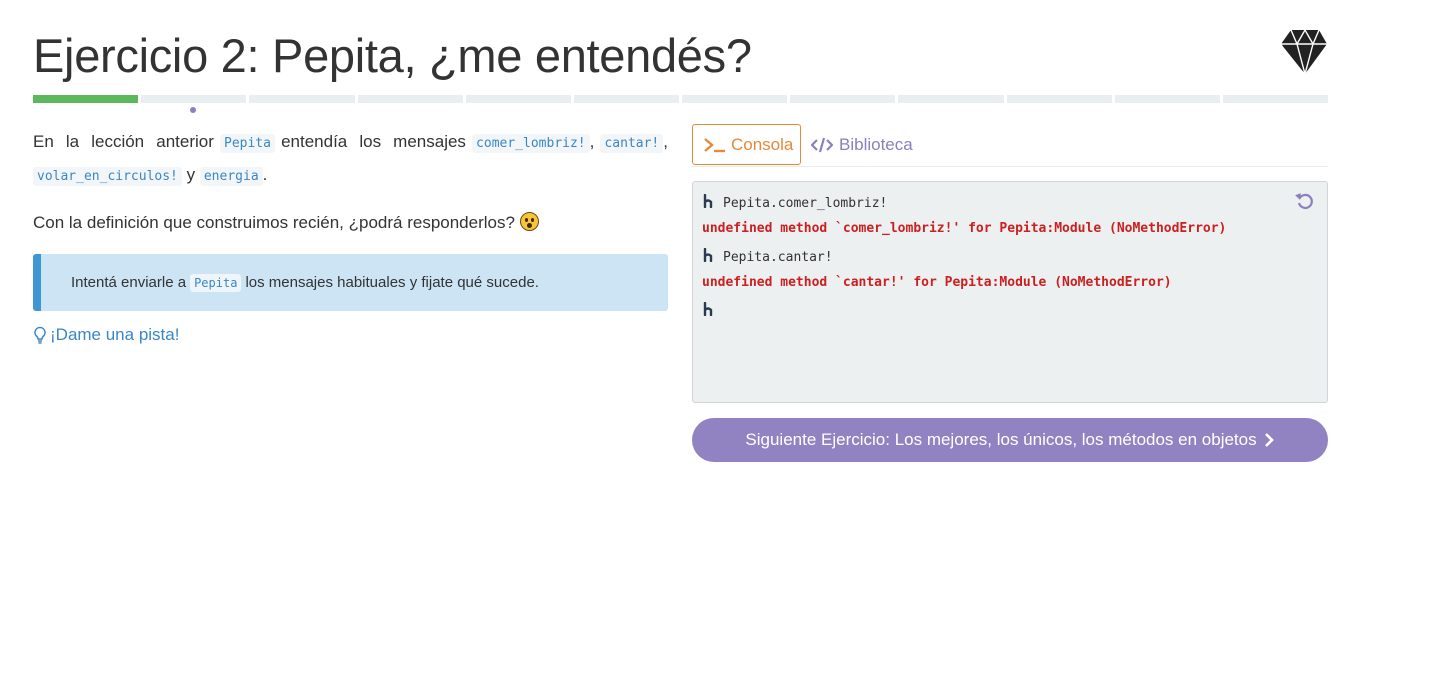  Describe the element at coordinates (350, 335) in the screenshot. I see `hint-link: ¡Dame una pista!` at that location.